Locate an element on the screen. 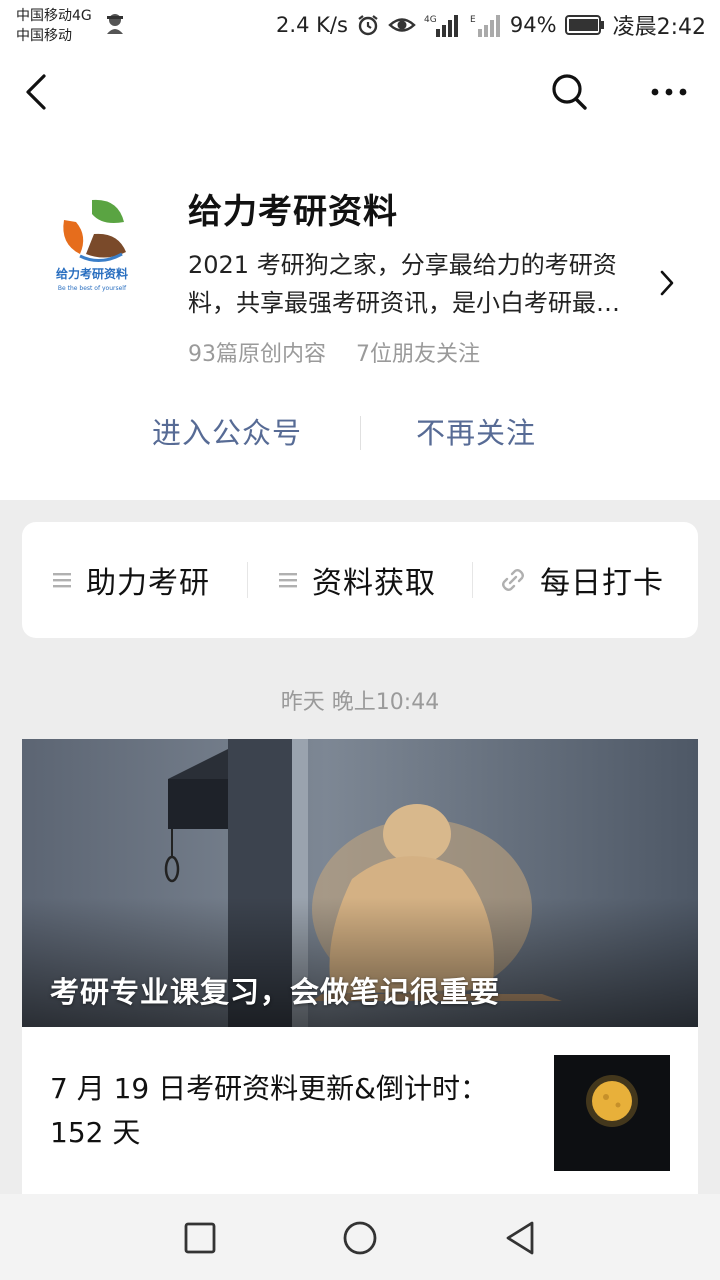 The width and height of the screenshot is (720, 1280). unfollow-button: 不再关注 is located at coordinates (476, 431).